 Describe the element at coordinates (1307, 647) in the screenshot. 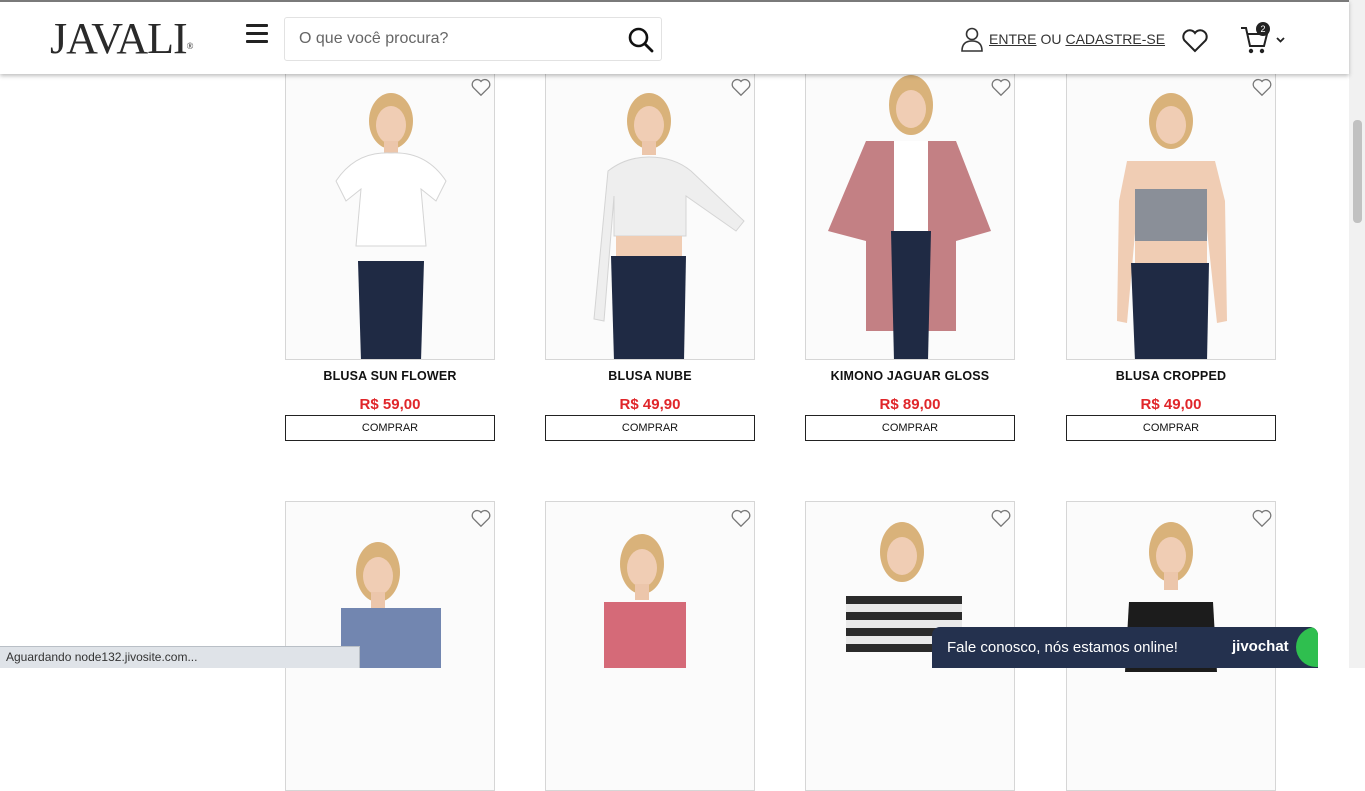

I see `chat-bubble-icon` at that location.